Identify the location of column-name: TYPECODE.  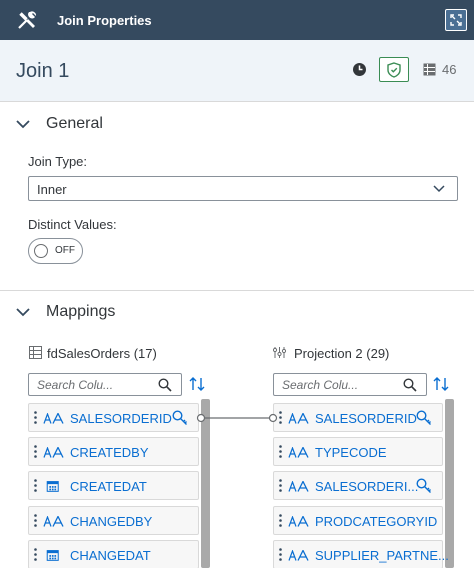
(351, 452).